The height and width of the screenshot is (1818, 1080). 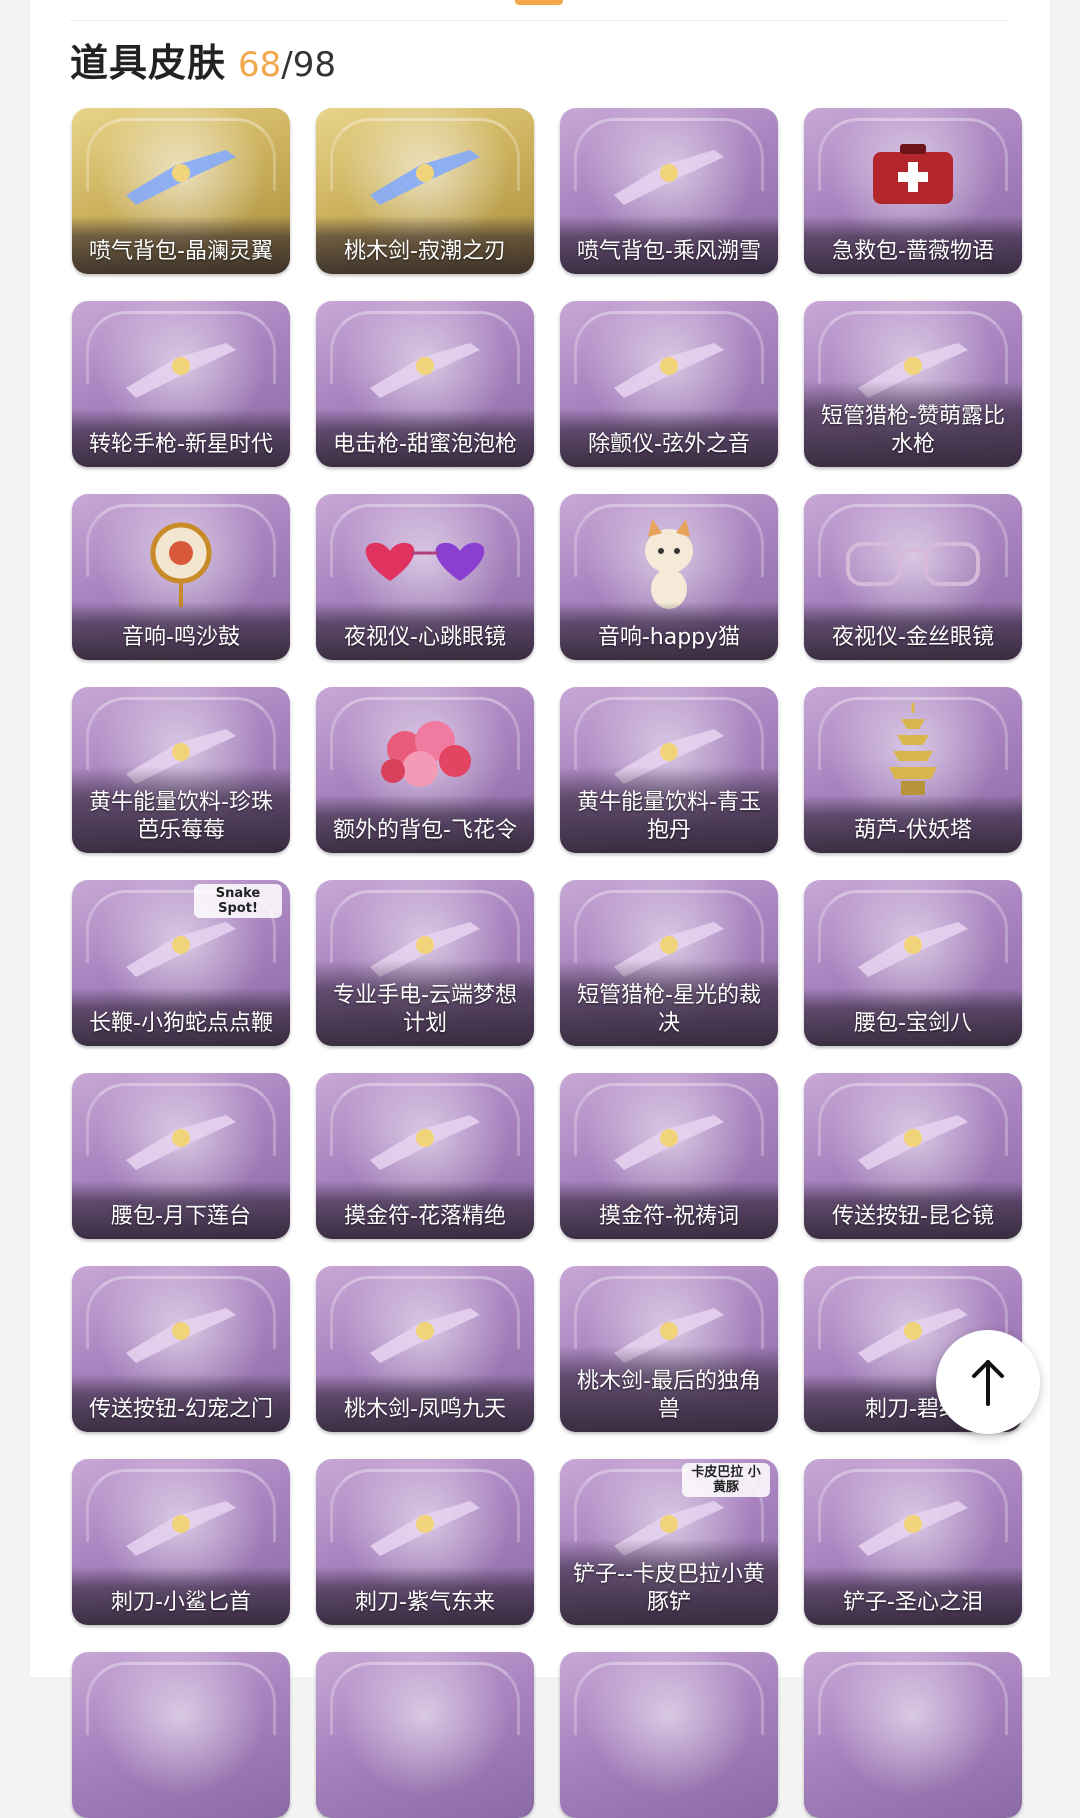 I want to click on skin-name: 额外的背包-飞花令, so click(x=425, y=824).